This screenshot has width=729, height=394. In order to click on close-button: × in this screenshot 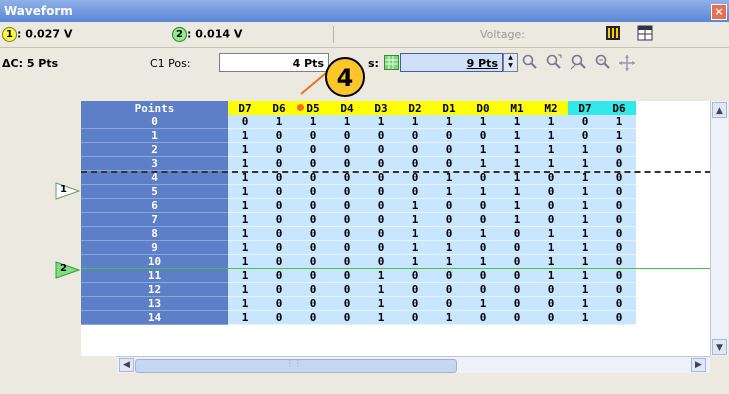, I will do `click(719, 12)`.